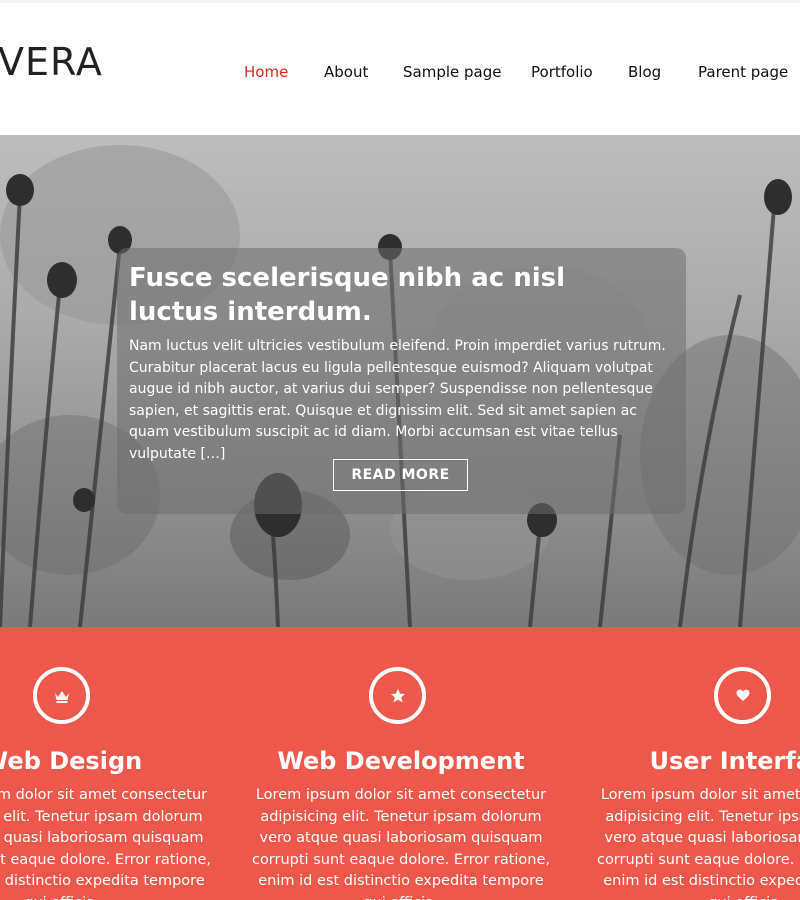  What do you see at coordinates (61, 695) in the screenshot?
I see `crown-icon` at bounding box center [61, 695].